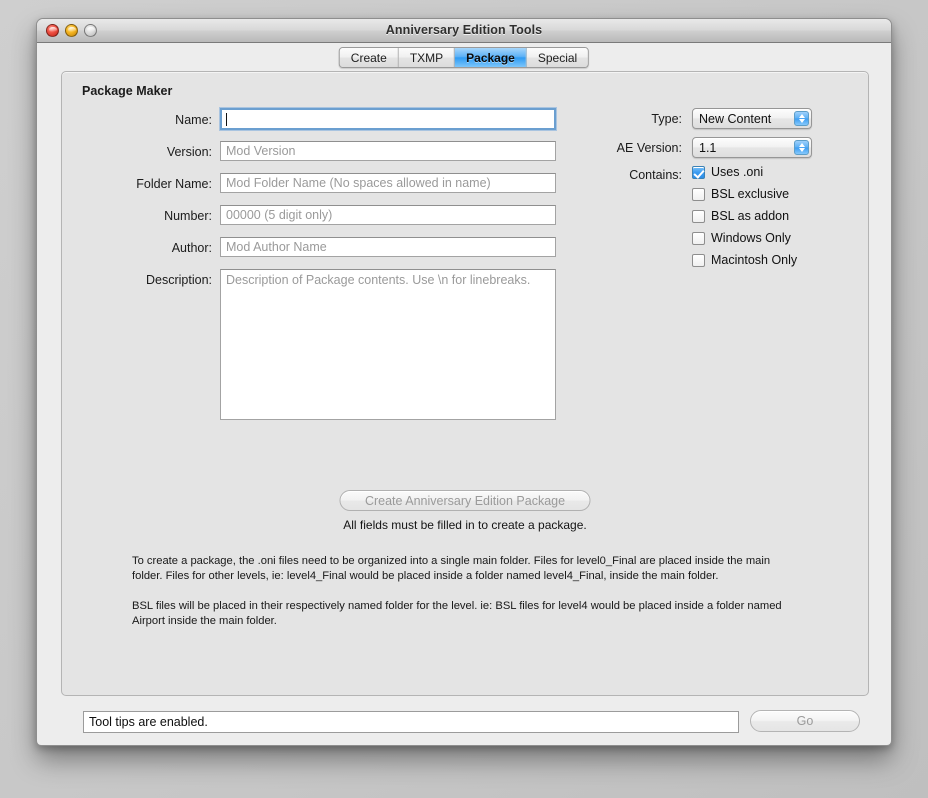  Describe the element at coordinates (174, 184) in the screenshot. I see `label-folder-name: Folder Name:` at that location.